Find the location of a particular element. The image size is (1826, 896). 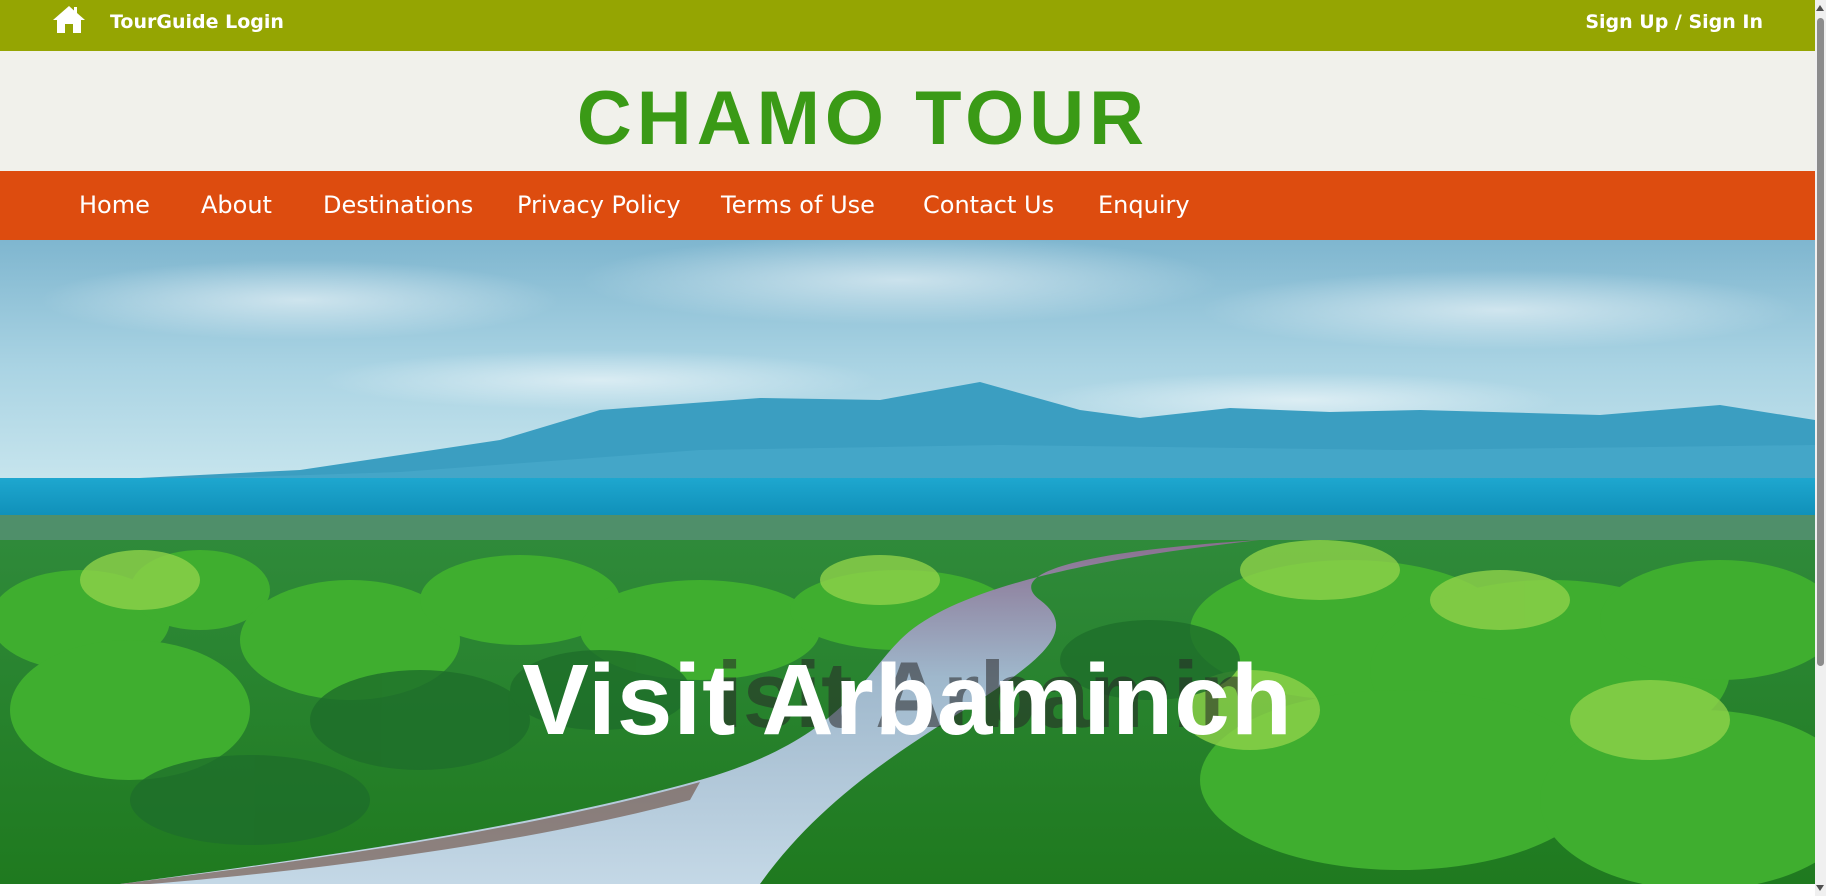

tourguide-login-link: TourGuide Login is located at coordinates (197, 22).